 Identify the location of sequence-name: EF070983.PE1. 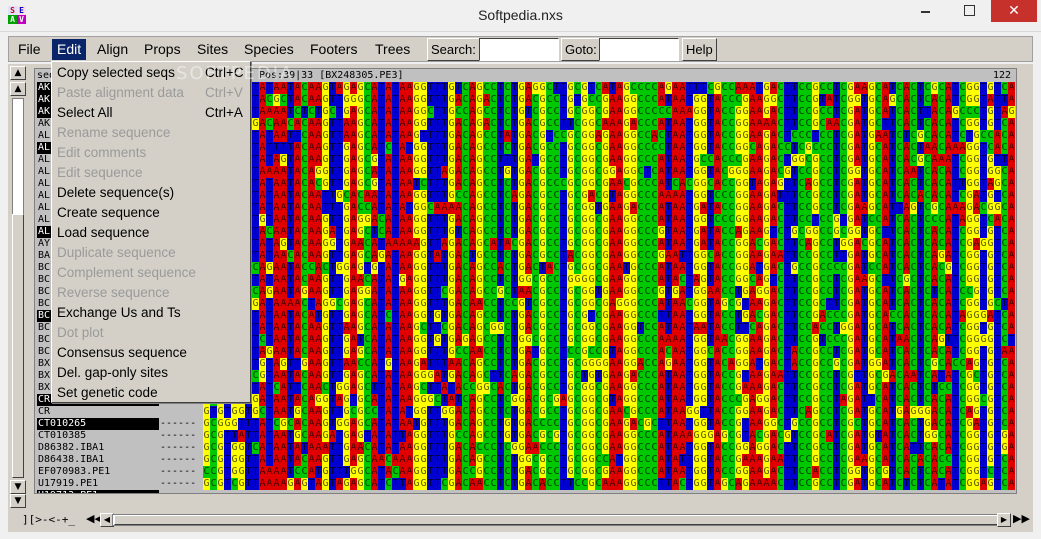
(98, 472).